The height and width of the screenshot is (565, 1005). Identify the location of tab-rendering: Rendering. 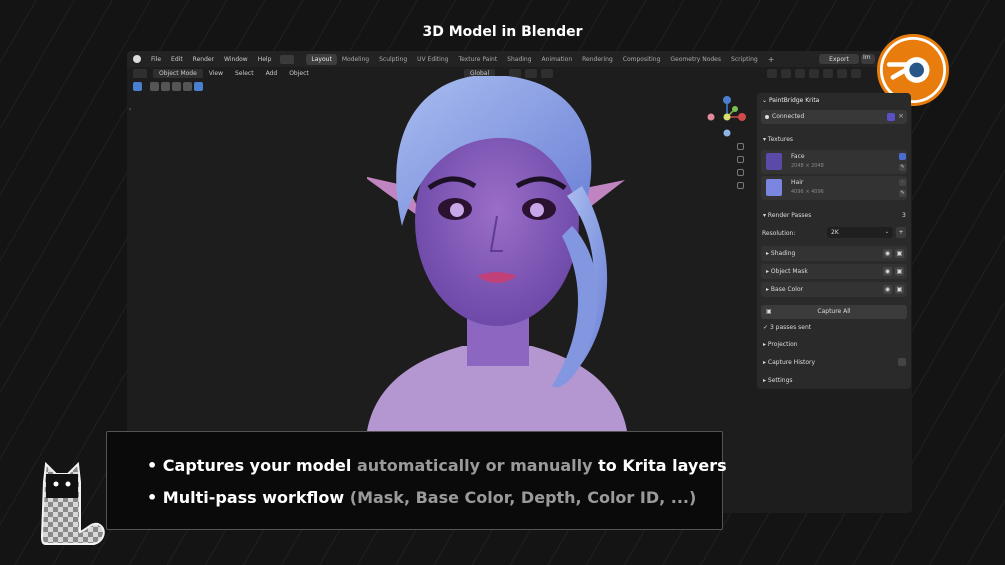
(597, 59).